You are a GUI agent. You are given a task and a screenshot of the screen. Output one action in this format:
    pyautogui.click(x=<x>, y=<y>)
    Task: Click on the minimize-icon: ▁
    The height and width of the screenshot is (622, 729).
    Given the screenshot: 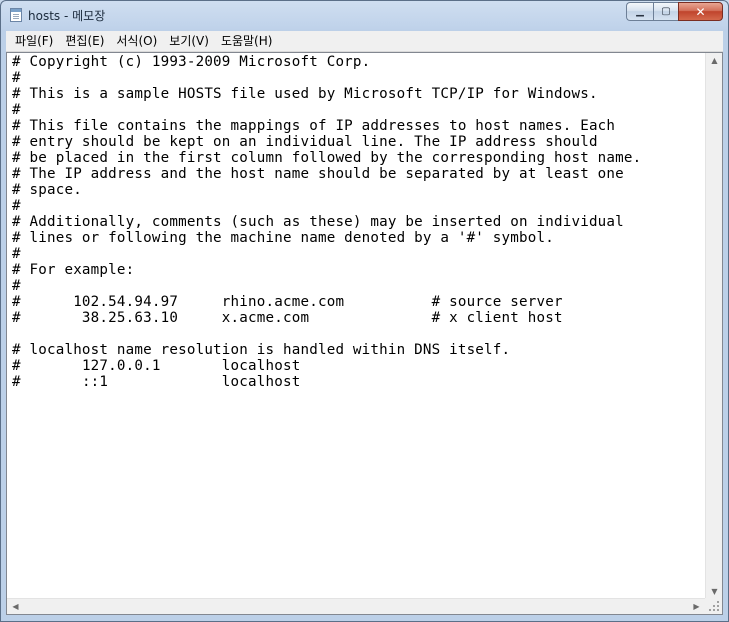 What is the action you would take?
    pyautogui.click(x=640, y=11)
    